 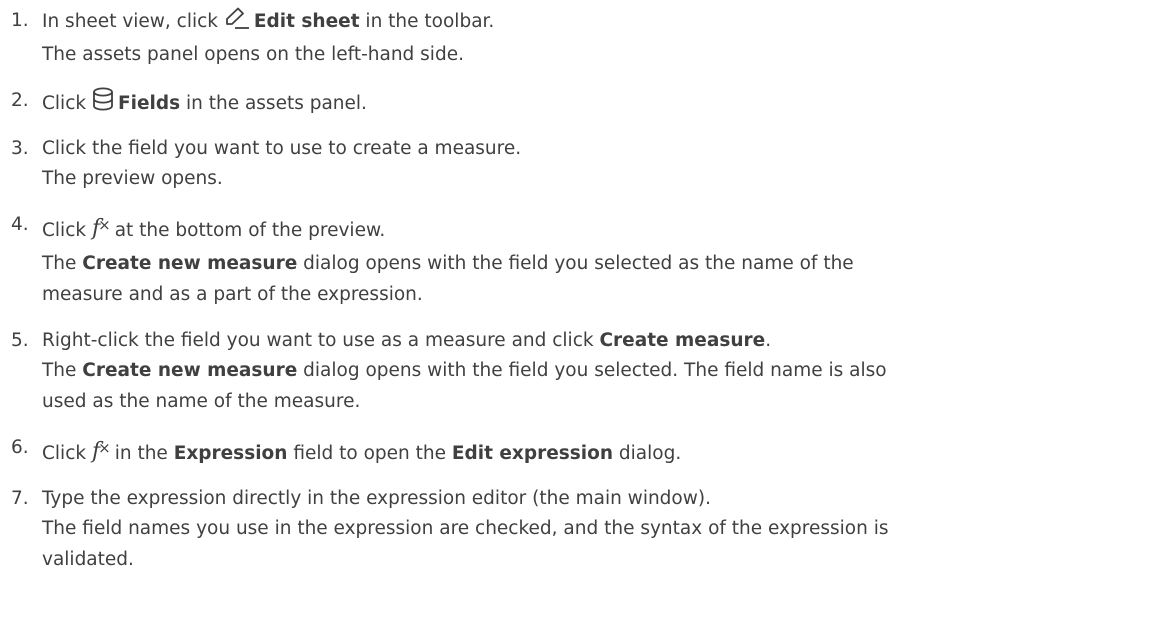 I want to click on database-icon, so click(x=103, y=99).